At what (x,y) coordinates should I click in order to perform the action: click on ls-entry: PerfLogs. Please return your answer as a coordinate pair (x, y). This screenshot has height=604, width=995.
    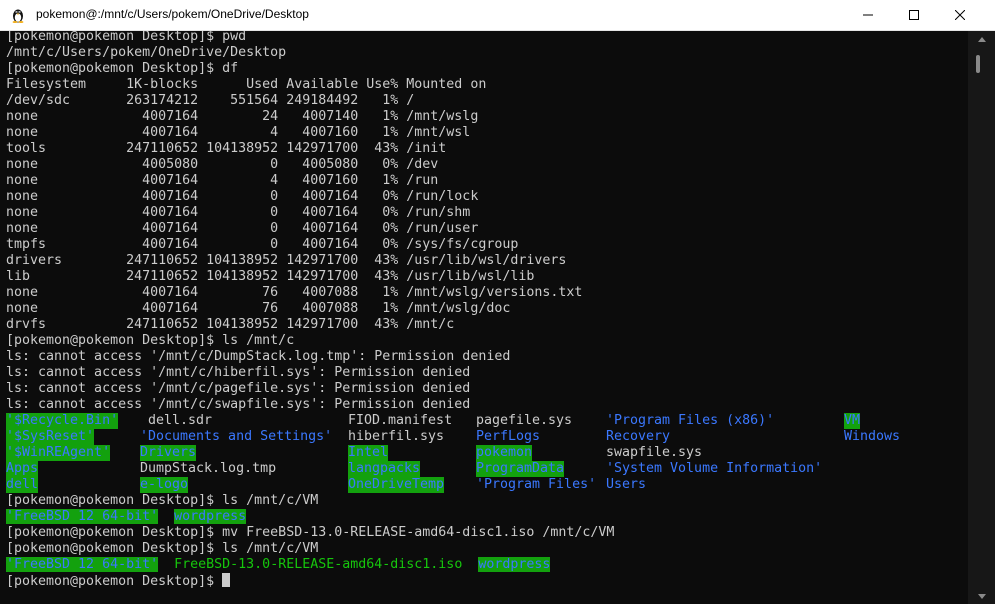
    Looking at the image, I should click on (508, 436).